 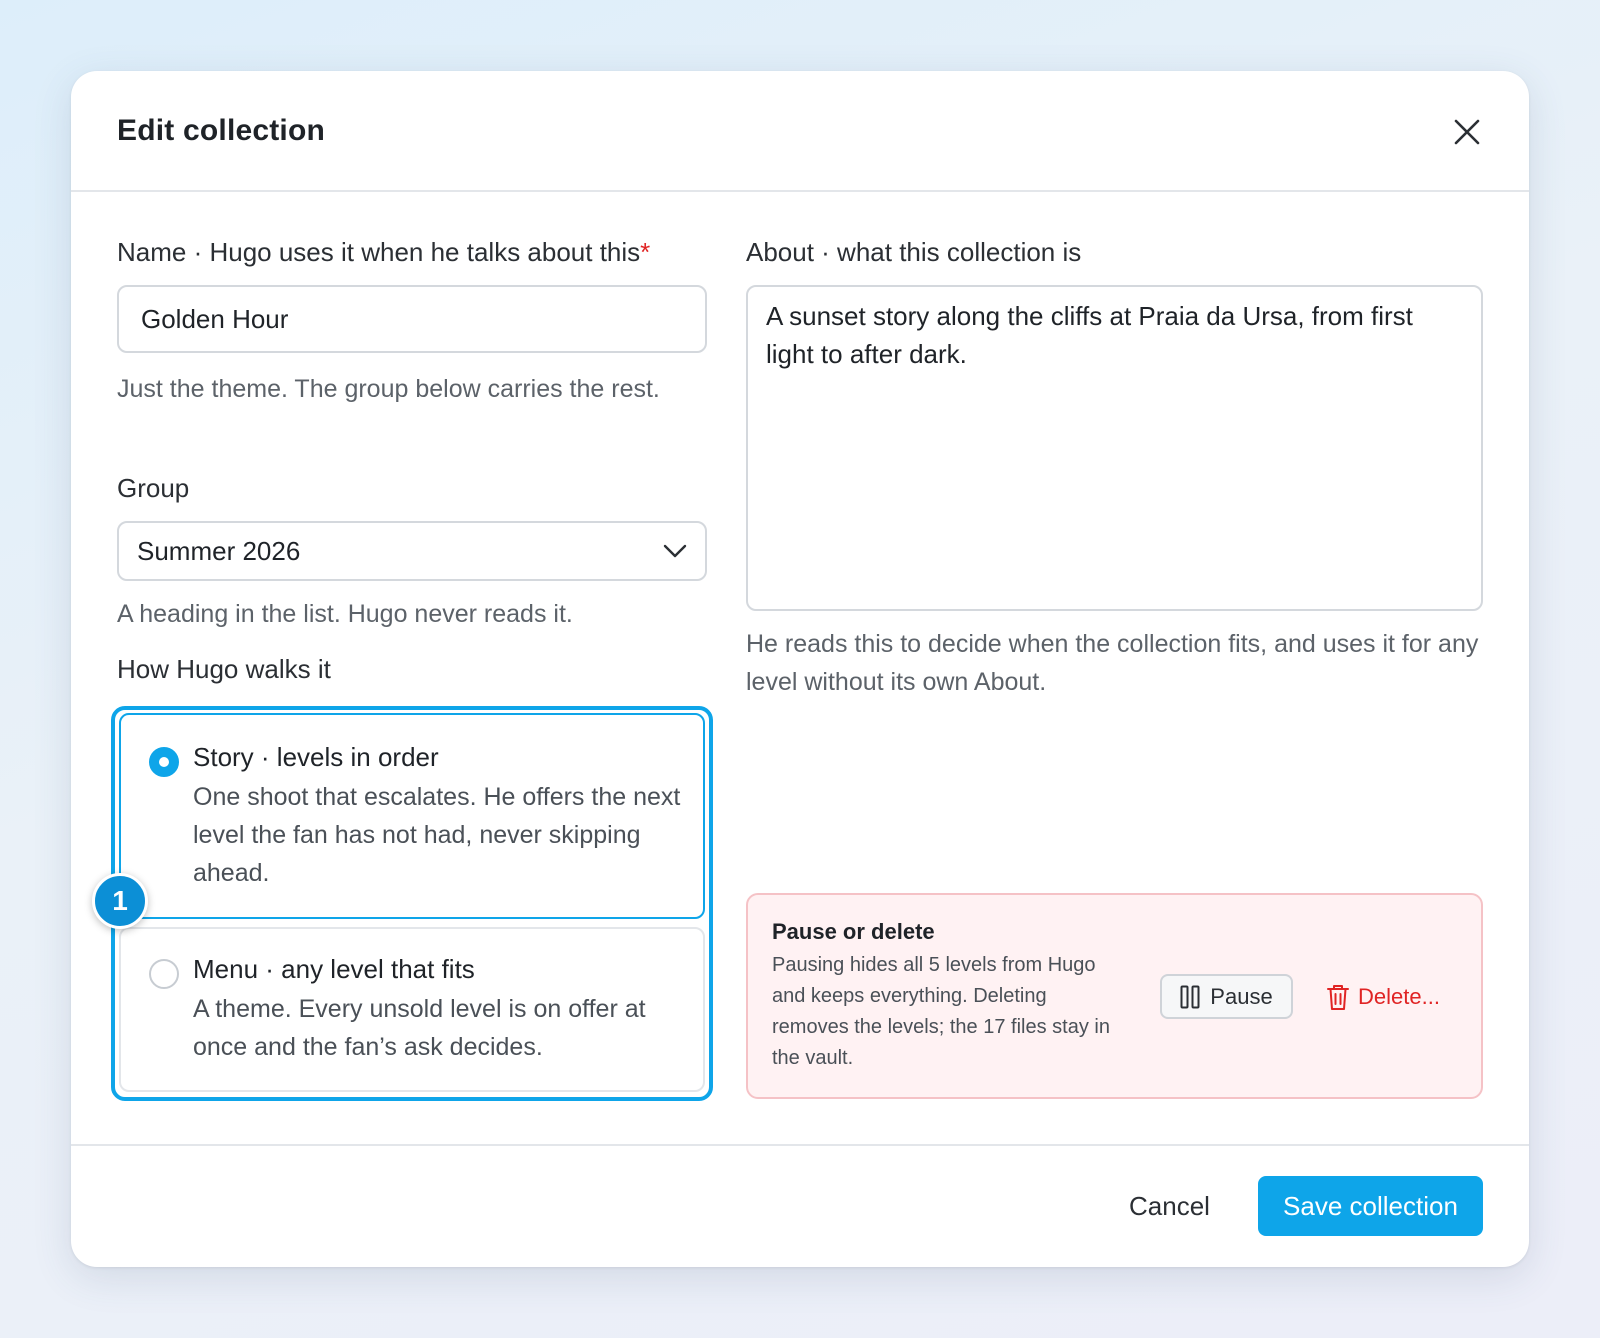 What do you see at coordinates (645, 252) in the screenshot?
I see `required-mark: *` at bounding box center [645, 252].